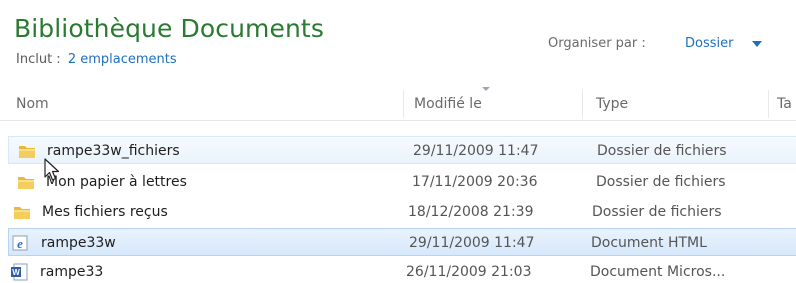 The image size is (796, 283). Describe the element at coordinates (116, 182) in the screenshot. I see `file-name: Mon papier à lettres` at that location.